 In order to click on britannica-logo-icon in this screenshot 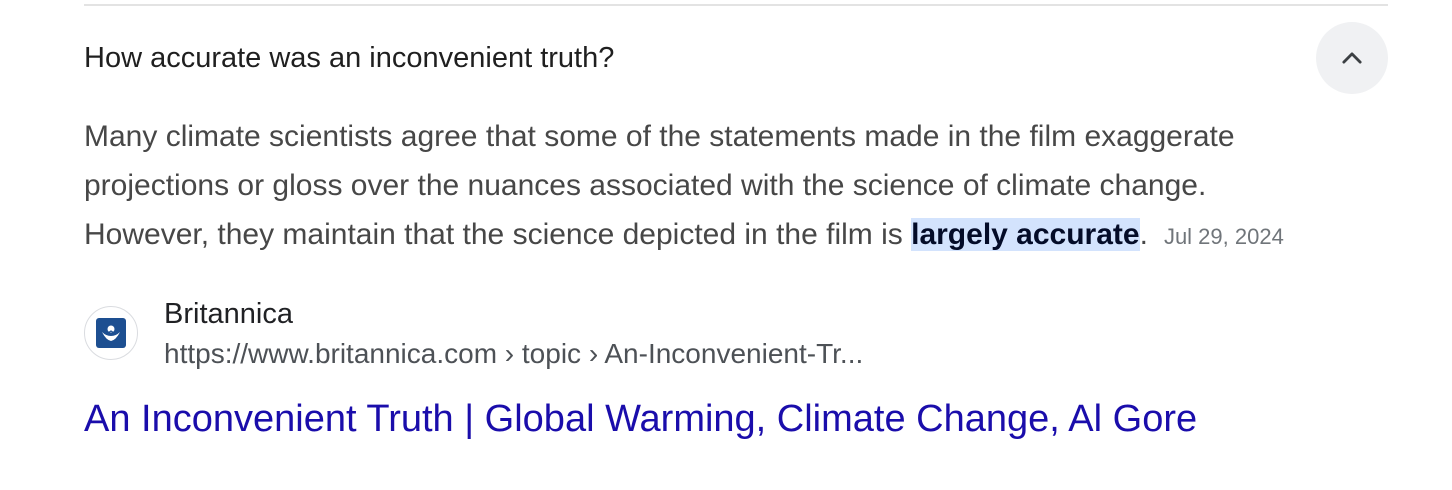, I will do `click(111, 333)`.